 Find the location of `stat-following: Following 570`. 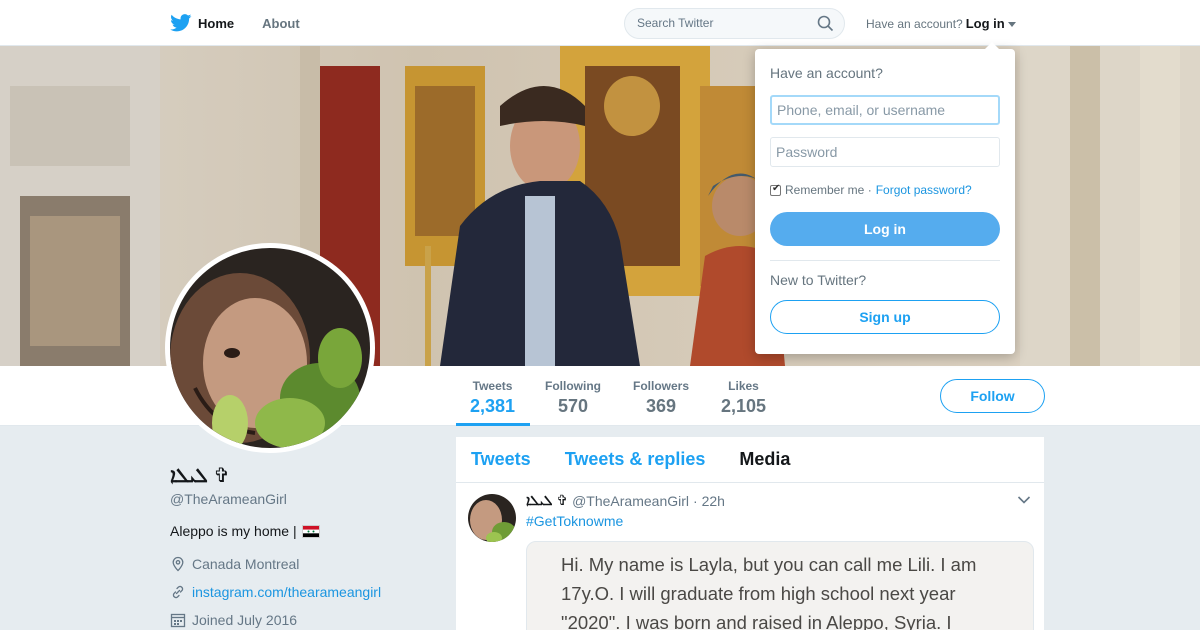

stat-following: Following 570 is located at coordinates (573, 398).